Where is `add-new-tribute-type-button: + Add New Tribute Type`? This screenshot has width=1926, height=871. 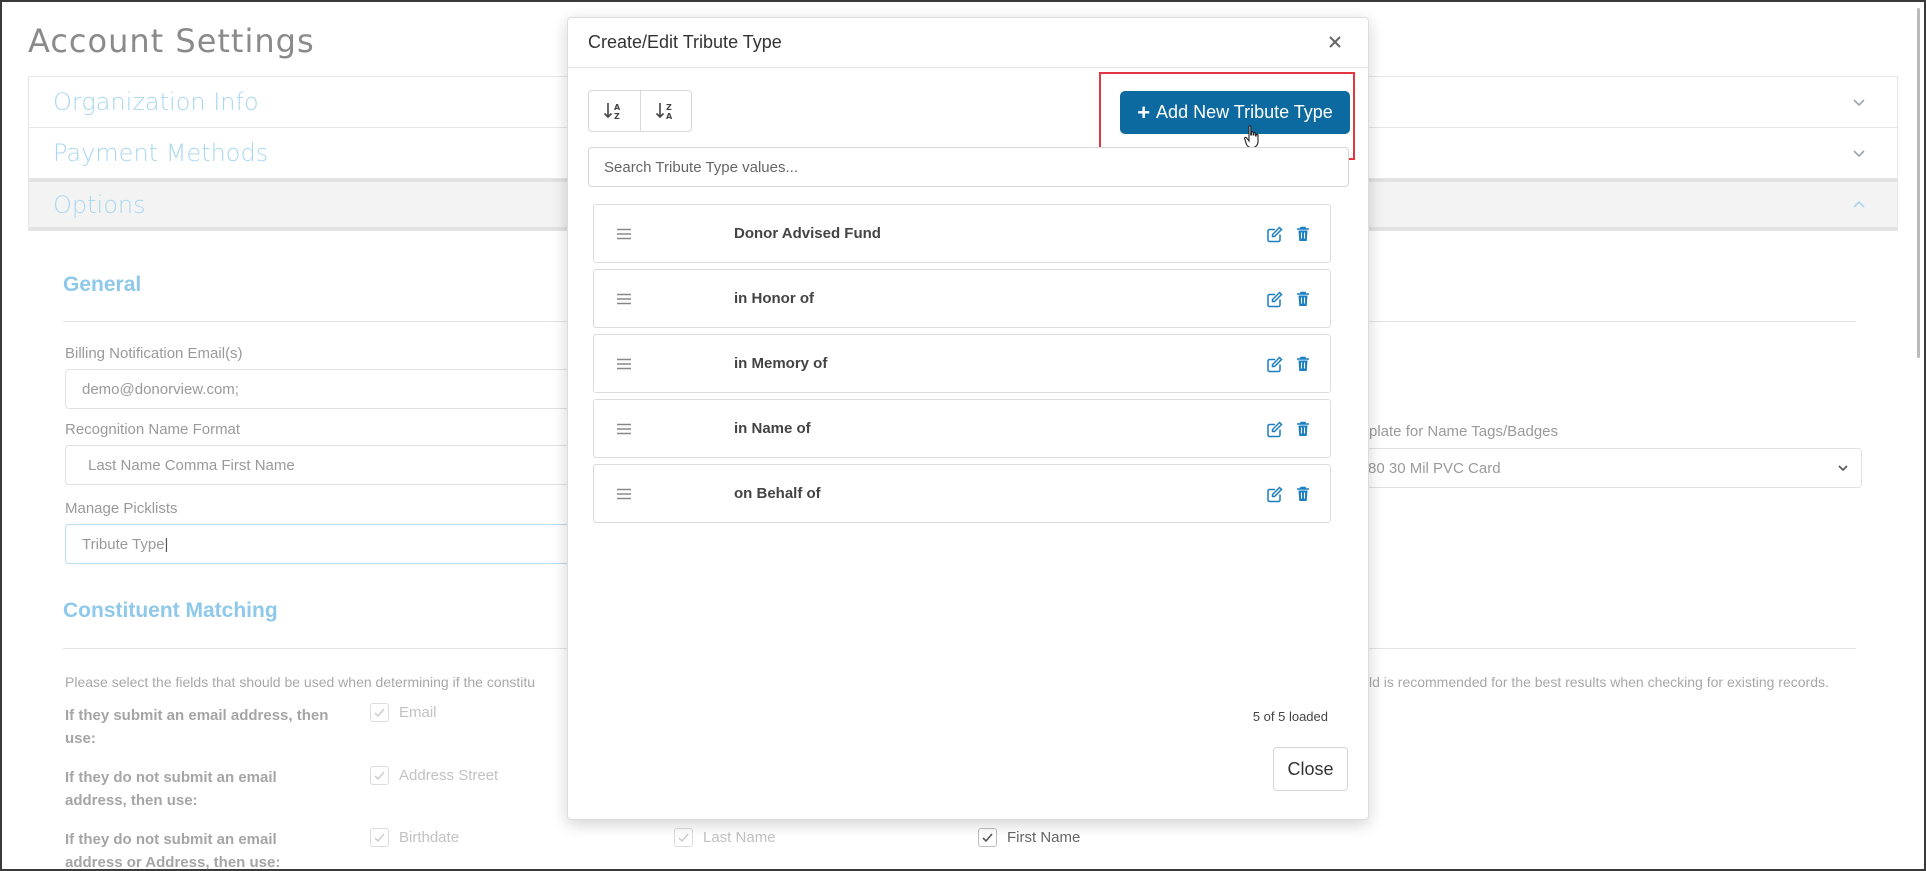
add-new-tribute-type-button: + Add New Tribute Type is located at coordinates (1235, 112).